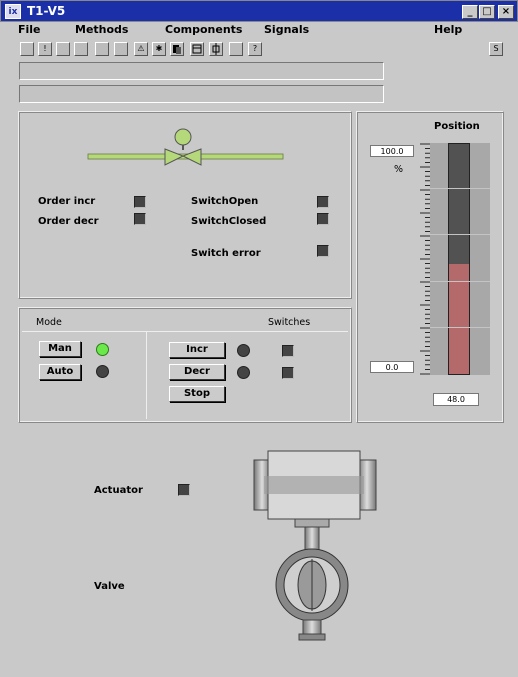 The width and height of the screenshot is (518, 677). I want to click on incr-indicator, so click(288, 351).